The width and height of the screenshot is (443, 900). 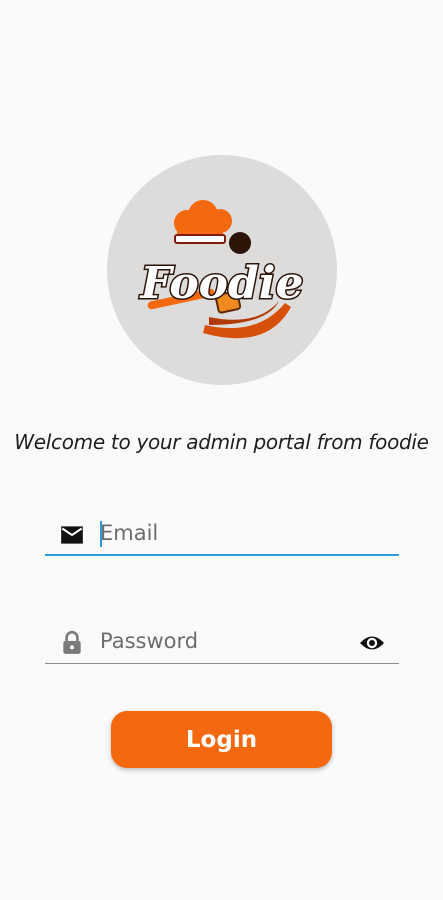 What do you see at coordinates (225, 533) in the screenshot?
I see `email-input` at bounding box center [225, 533].